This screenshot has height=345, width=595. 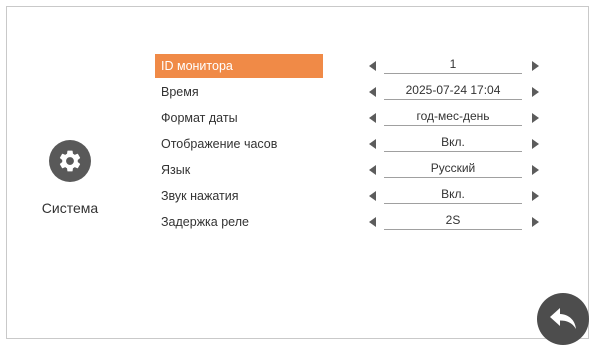 I want to click on setting-value: 1, so click(x=453, y=64).